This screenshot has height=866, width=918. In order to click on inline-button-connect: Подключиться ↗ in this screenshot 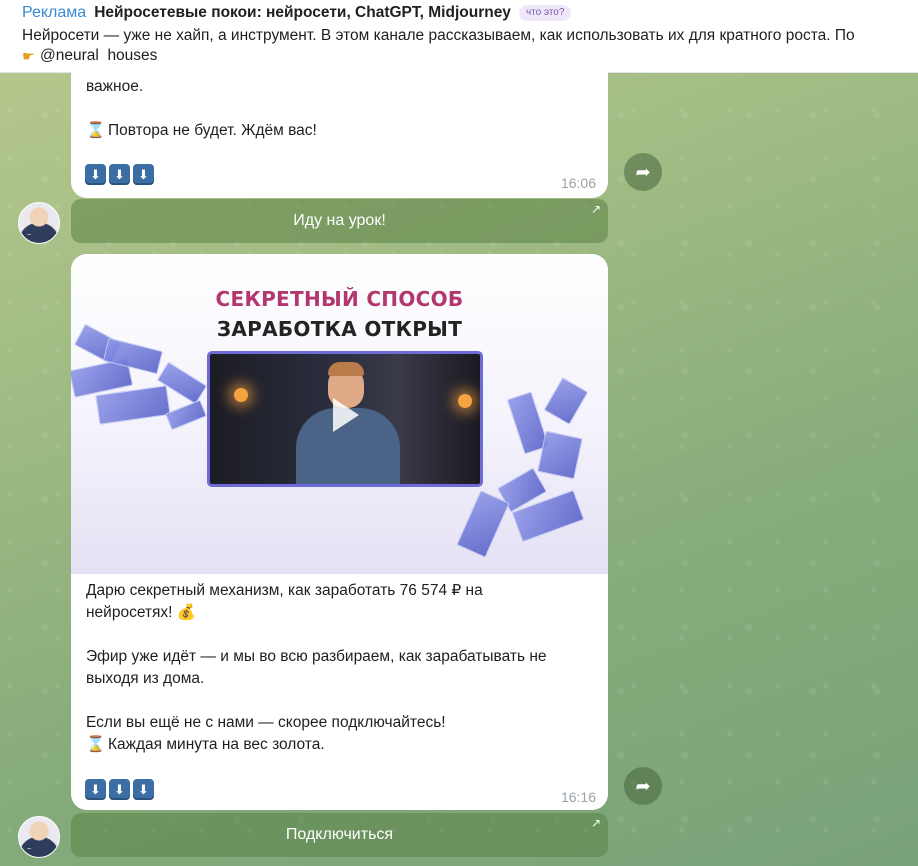, I will do `click(339, 835)`.